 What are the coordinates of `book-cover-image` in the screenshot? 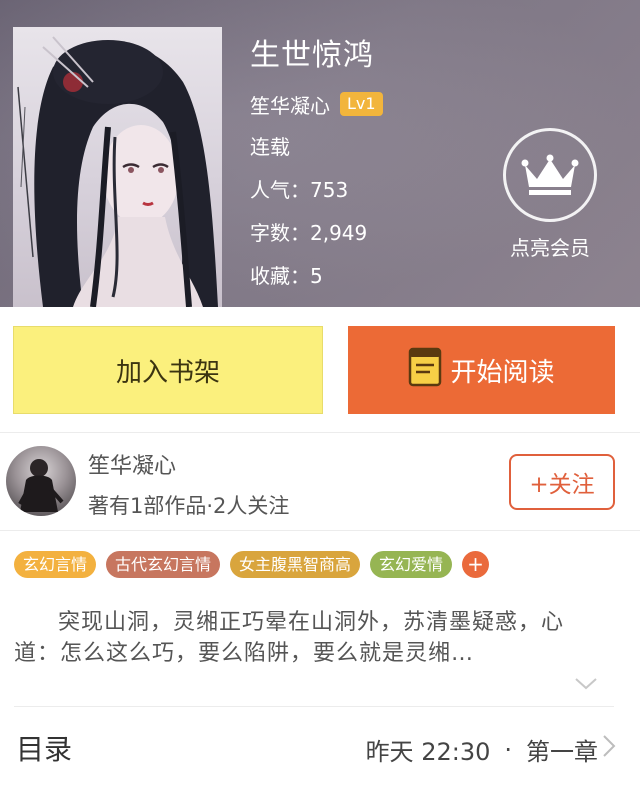 It's located at (117, 167).